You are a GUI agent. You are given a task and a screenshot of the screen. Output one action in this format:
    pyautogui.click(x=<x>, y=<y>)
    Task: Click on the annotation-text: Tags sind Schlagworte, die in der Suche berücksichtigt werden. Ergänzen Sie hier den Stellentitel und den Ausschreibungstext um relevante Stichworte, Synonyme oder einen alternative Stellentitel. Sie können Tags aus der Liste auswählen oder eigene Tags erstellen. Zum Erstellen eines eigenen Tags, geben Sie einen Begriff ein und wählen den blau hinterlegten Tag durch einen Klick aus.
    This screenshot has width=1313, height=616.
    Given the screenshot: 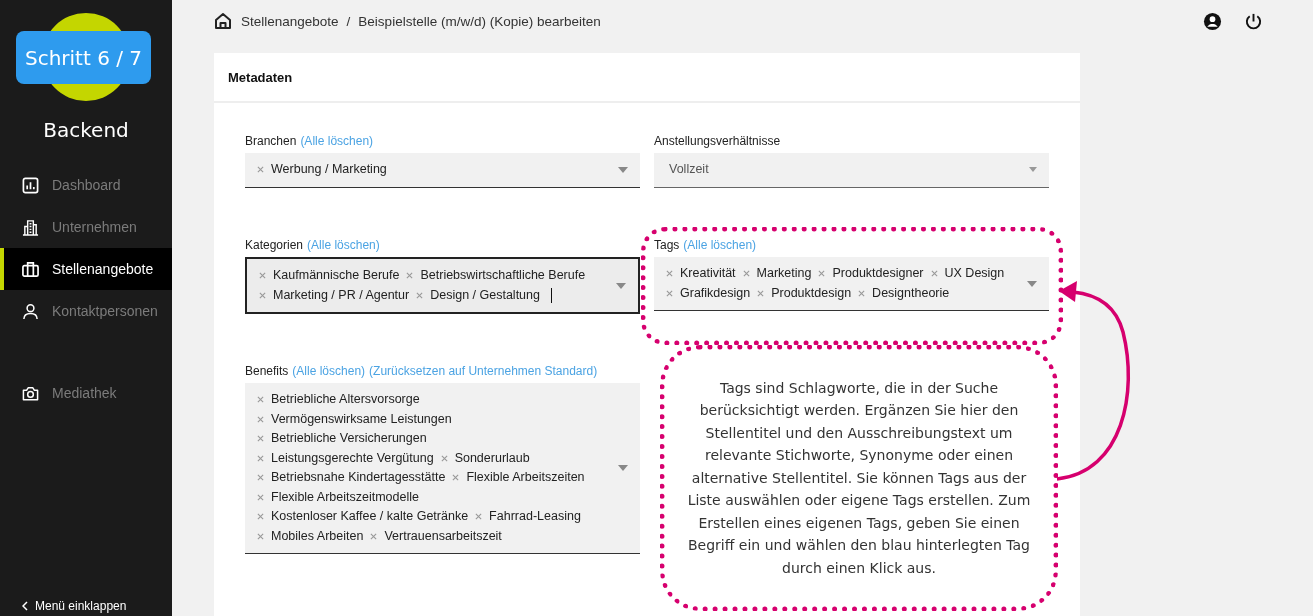 What is the action you would take?
    pyautogui.click(x=859, y=478)
    